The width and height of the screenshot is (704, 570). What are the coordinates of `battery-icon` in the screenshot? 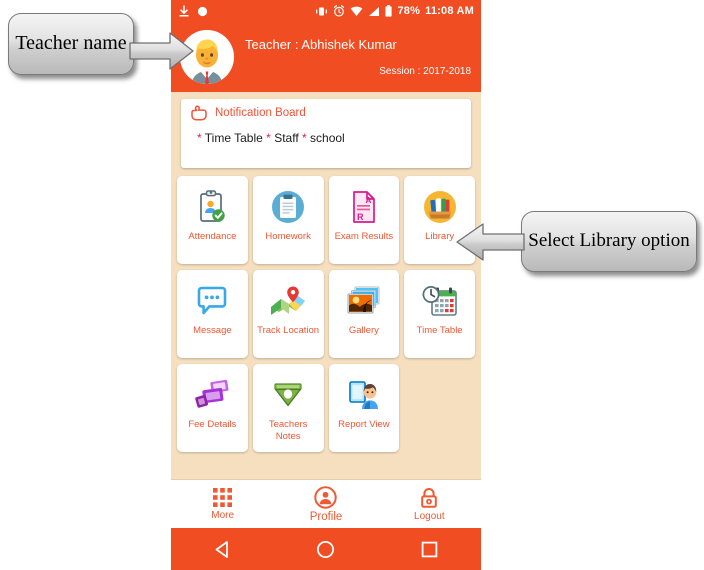 It's located at (389, 11).